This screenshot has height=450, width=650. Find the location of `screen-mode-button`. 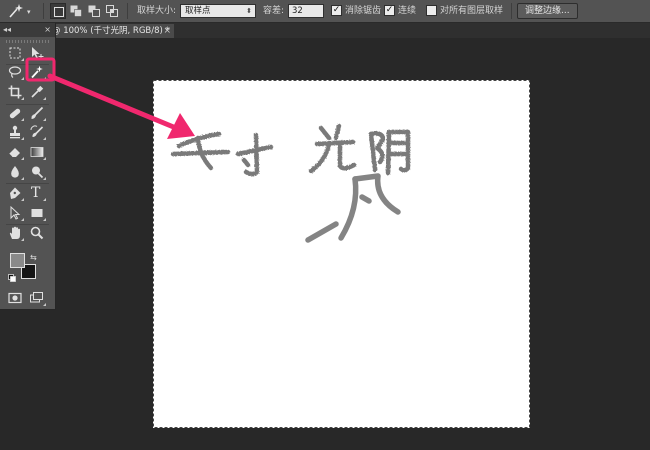

screen-mode-button is located at coordinates (37, 298).